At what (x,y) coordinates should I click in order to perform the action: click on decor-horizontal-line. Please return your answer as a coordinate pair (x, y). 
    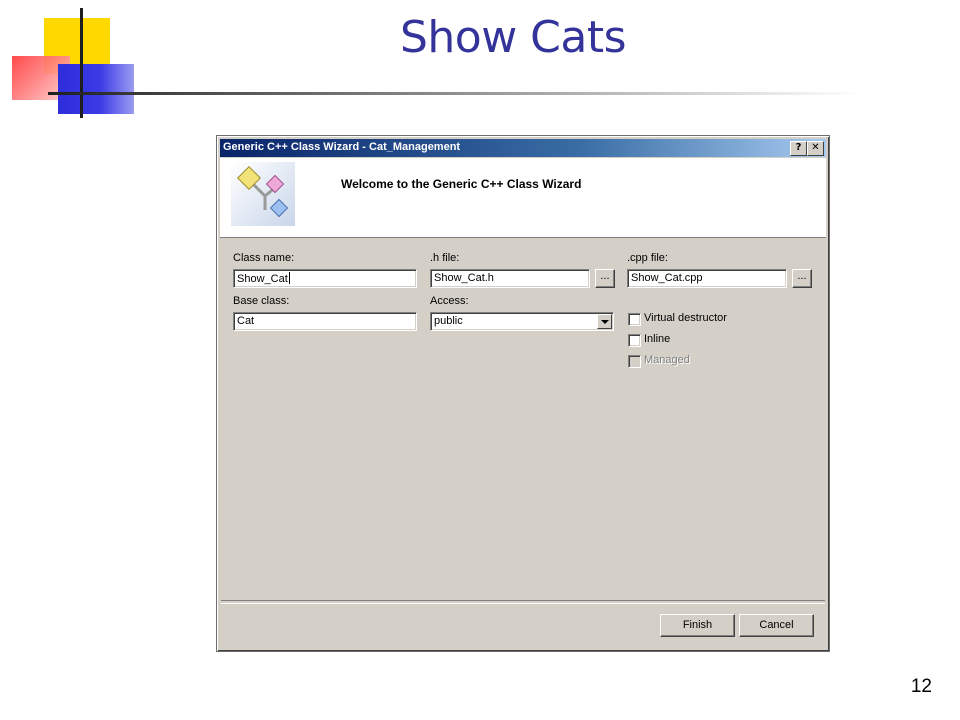
    Looking at the image, I should click on (454, 93).